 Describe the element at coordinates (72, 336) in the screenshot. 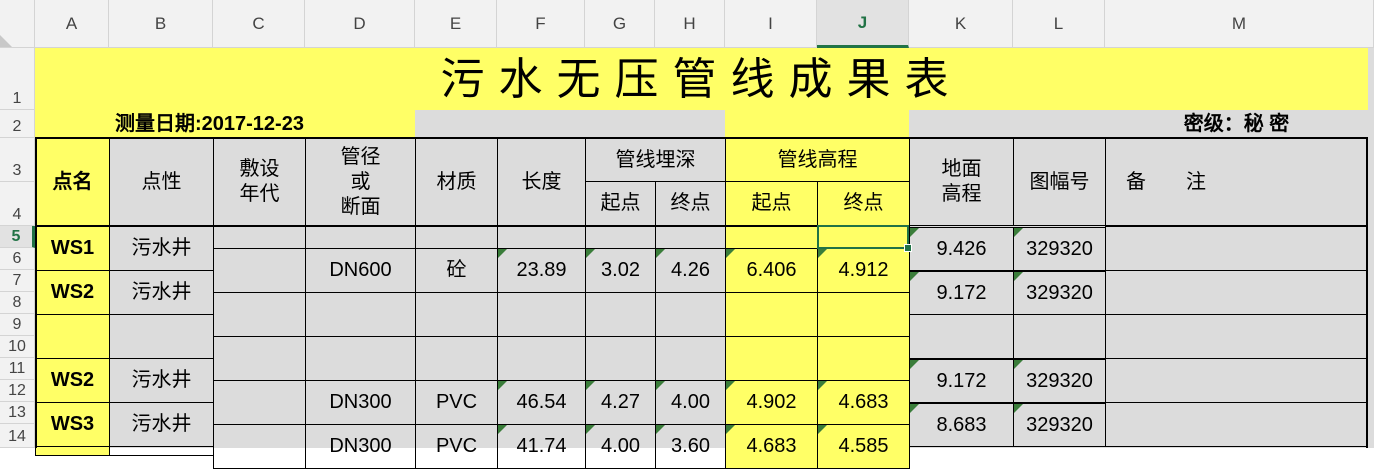

I see `point-name-cell` at that location.